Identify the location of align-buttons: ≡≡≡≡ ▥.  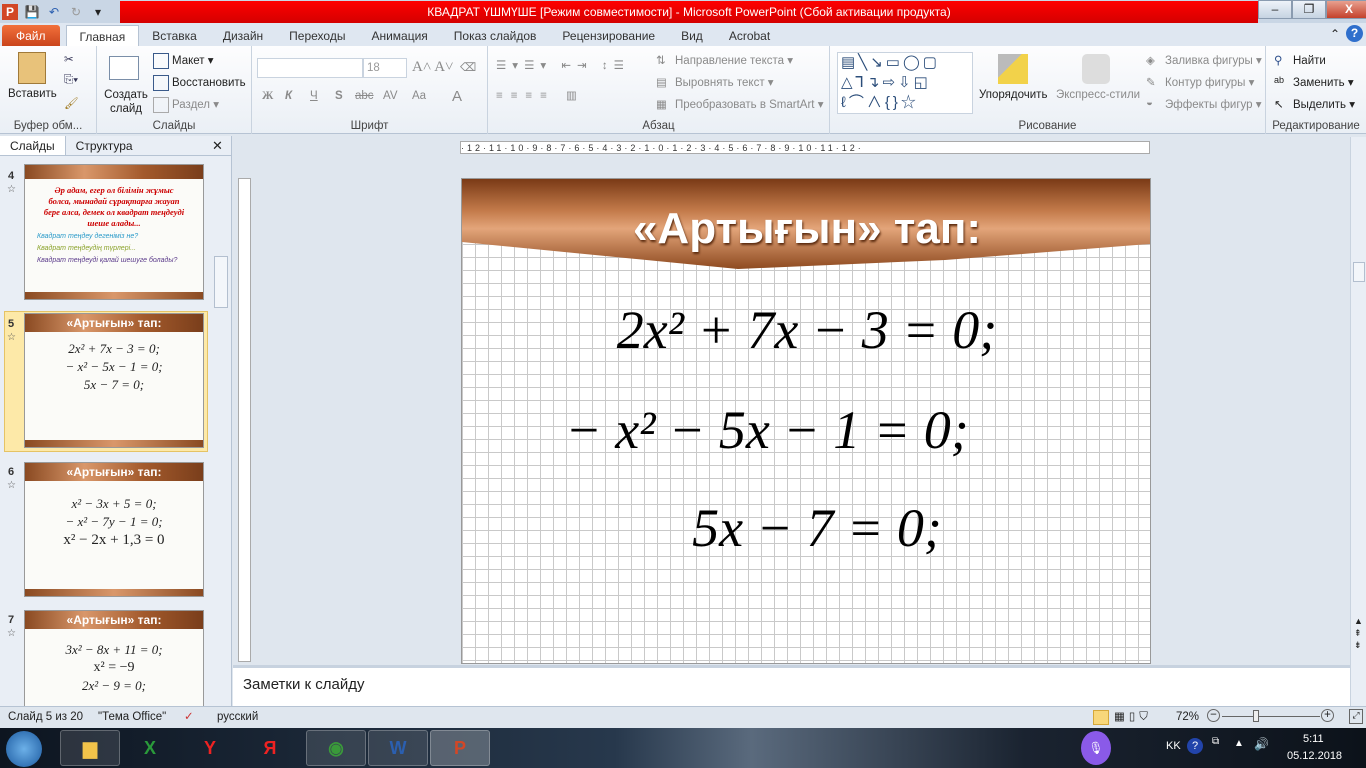
(540, 95).